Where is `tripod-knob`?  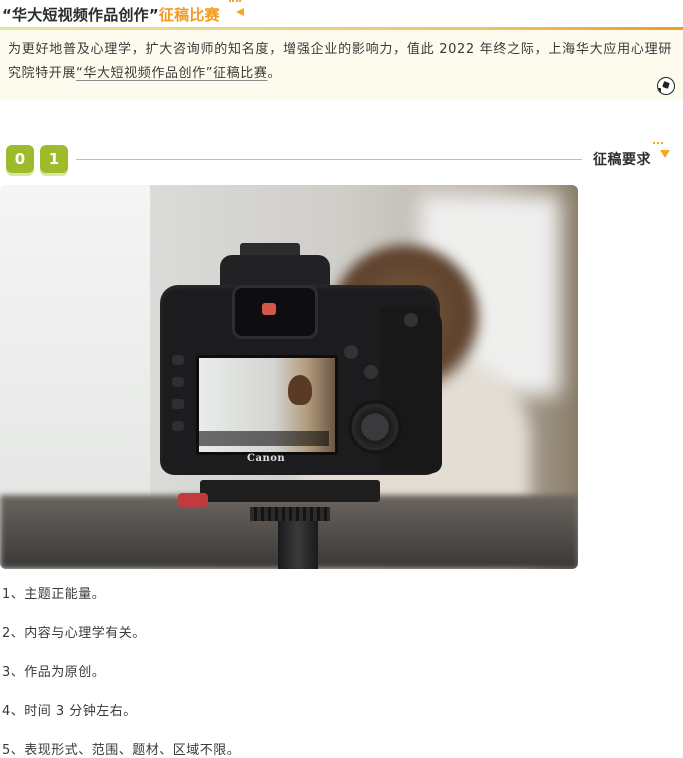
tripod-knob is located at coordinates (193, 500).